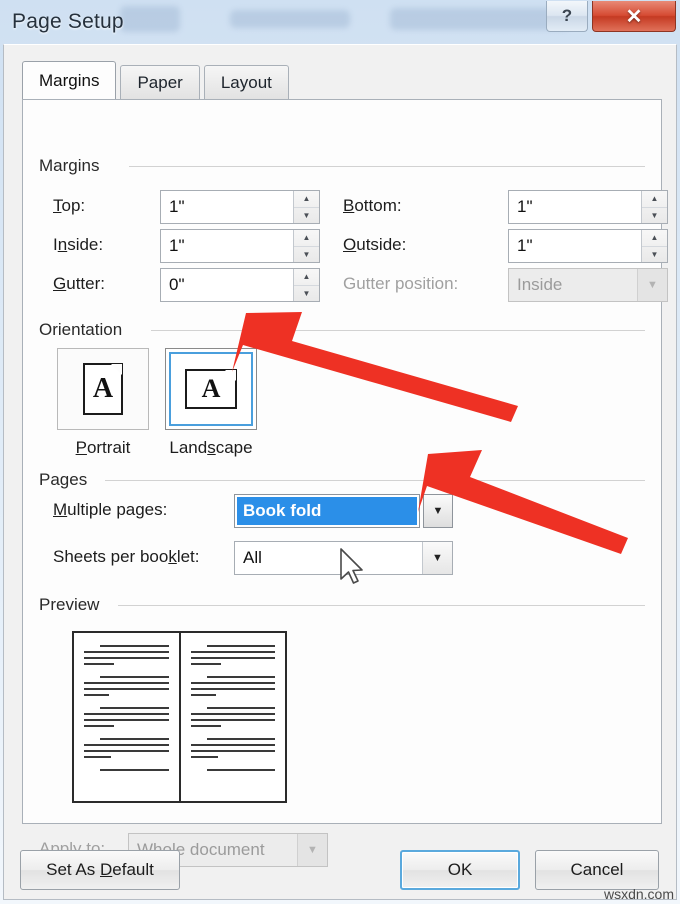  Describe the element at coordinates (240, 246) in the screenshot. I see `inside-margin-spinner: 1" ▲ ▼` at that location.